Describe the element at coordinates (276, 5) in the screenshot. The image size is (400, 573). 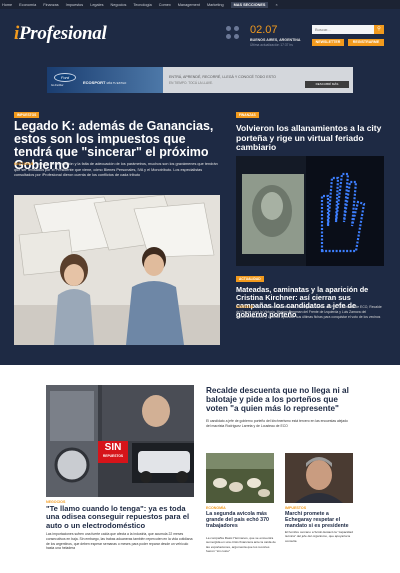
I see `nav-close-icon: ×` at that location.